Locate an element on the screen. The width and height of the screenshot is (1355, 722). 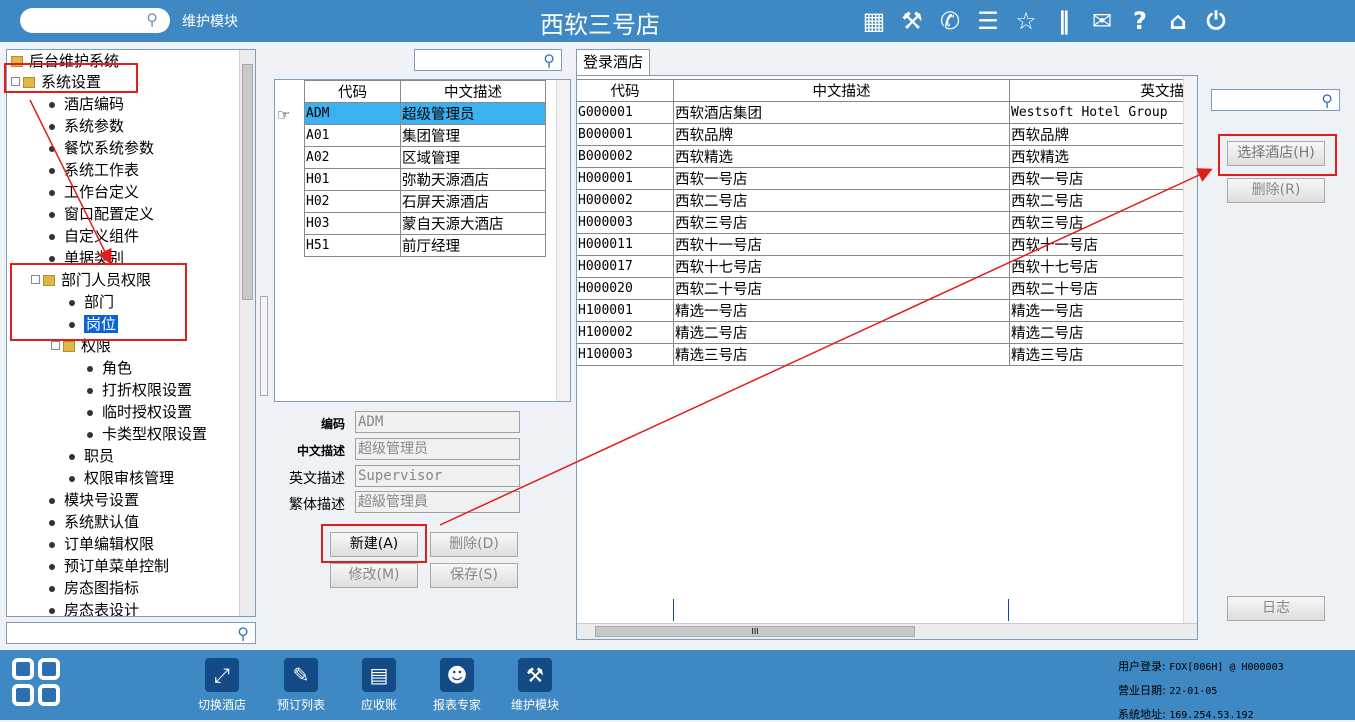
maintenance-button: ⚒ 维护模块 is located at coordinates (535, 685).